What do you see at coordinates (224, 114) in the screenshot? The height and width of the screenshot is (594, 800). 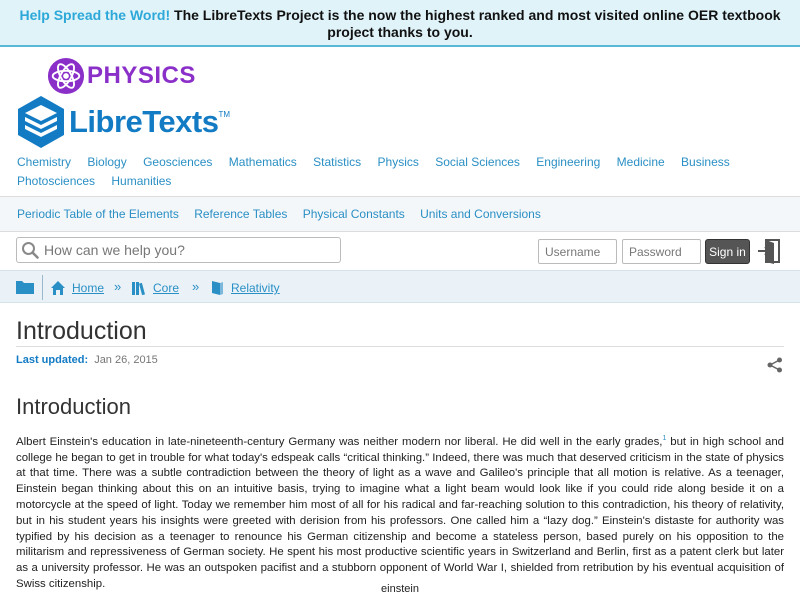 I see `trademark-mark: TM` at bounding box center [224, 114].